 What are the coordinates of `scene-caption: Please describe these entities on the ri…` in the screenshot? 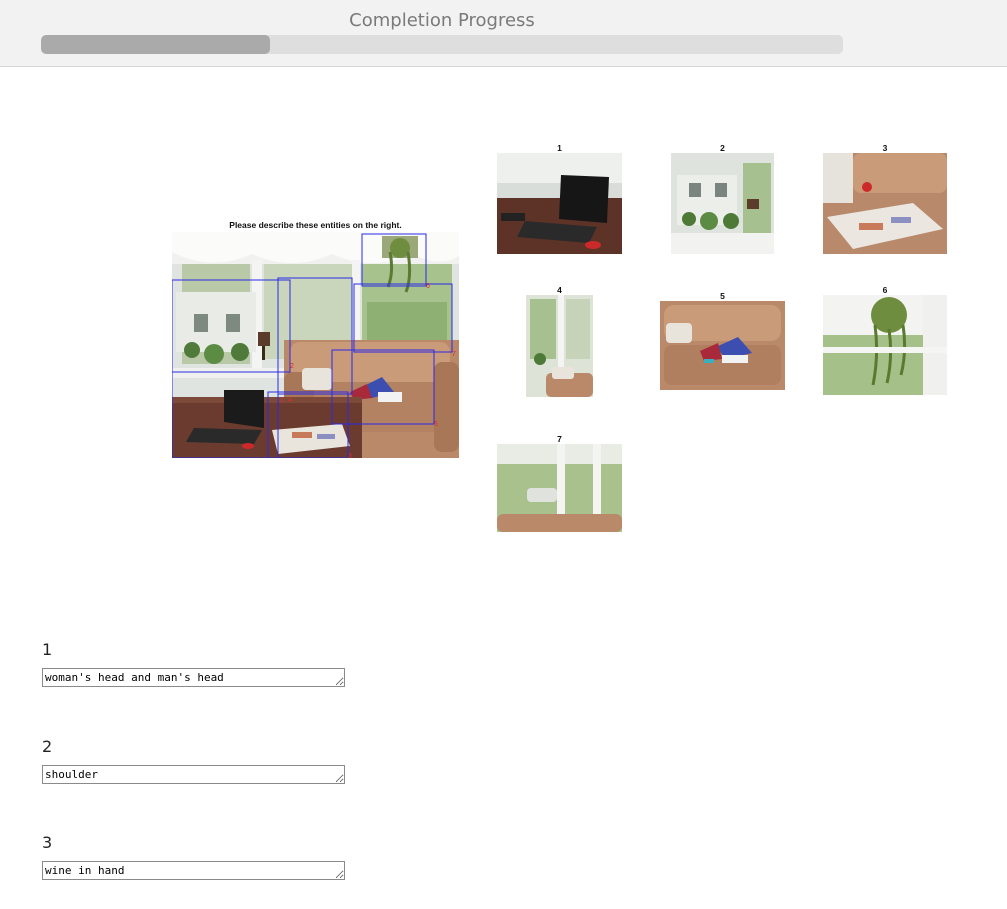 It's located at (315, 225).